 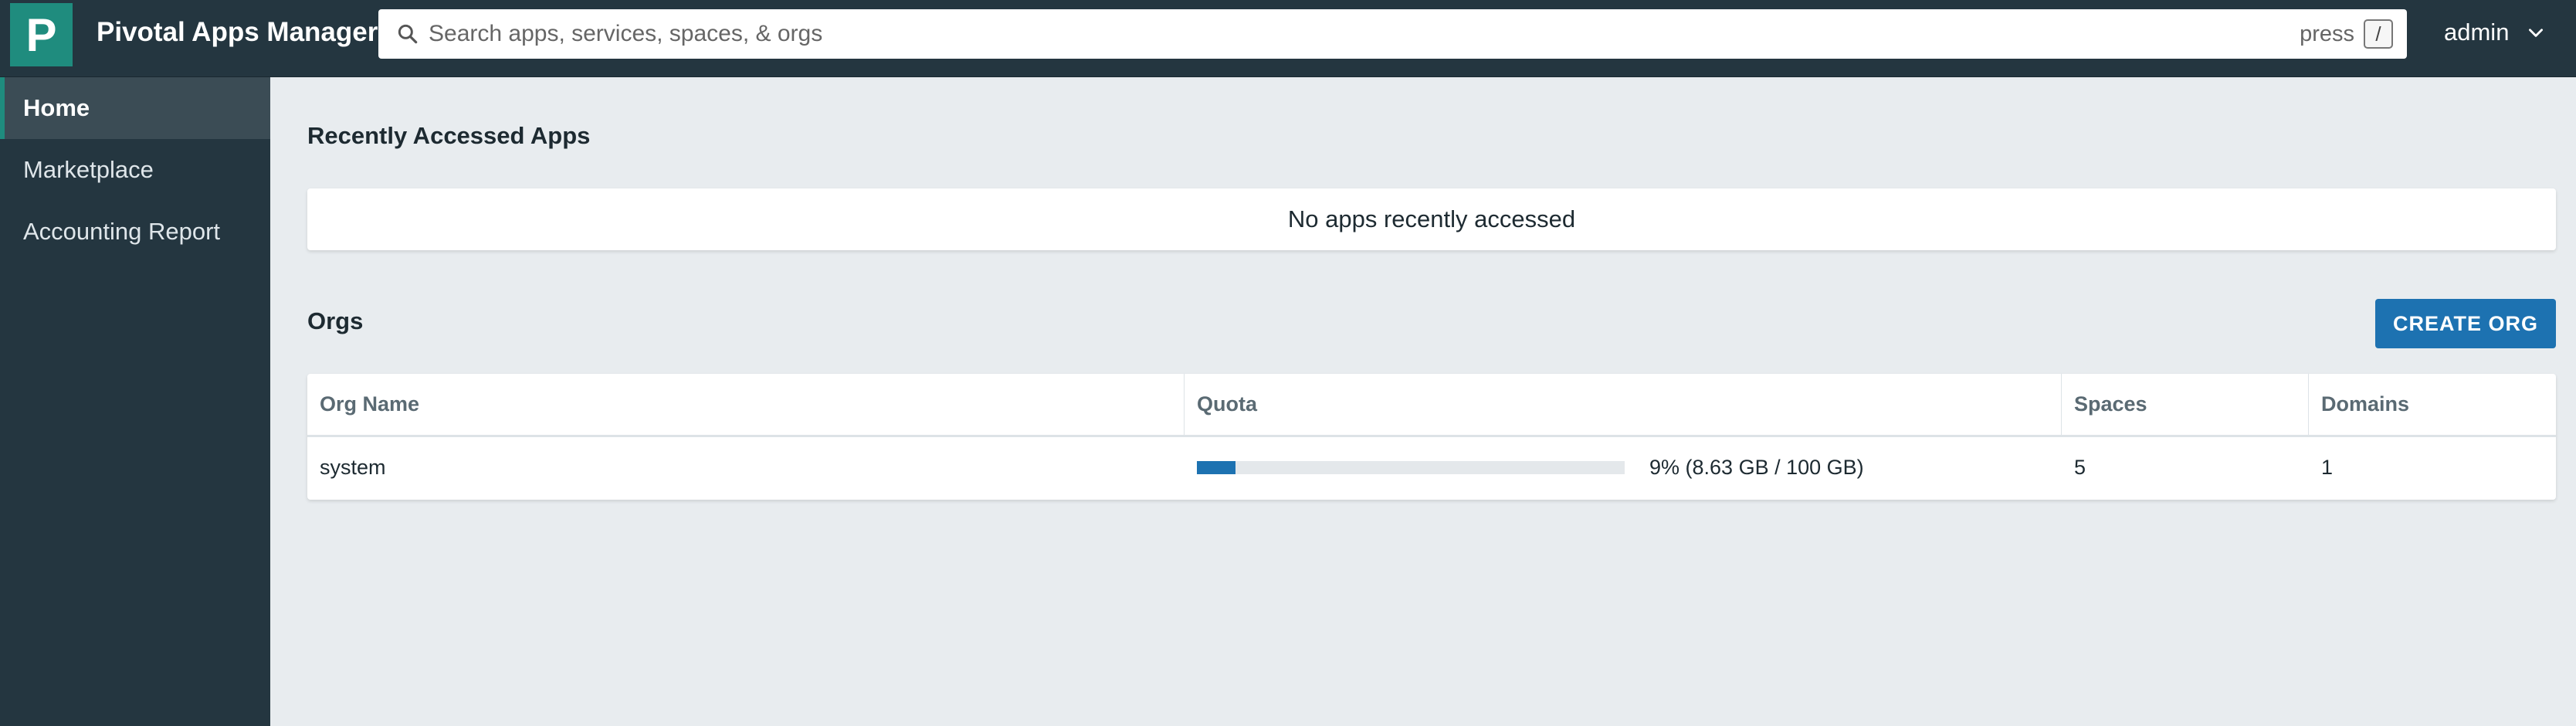 I want to click on quota-progress-bar, so click(x=1411, y=467).